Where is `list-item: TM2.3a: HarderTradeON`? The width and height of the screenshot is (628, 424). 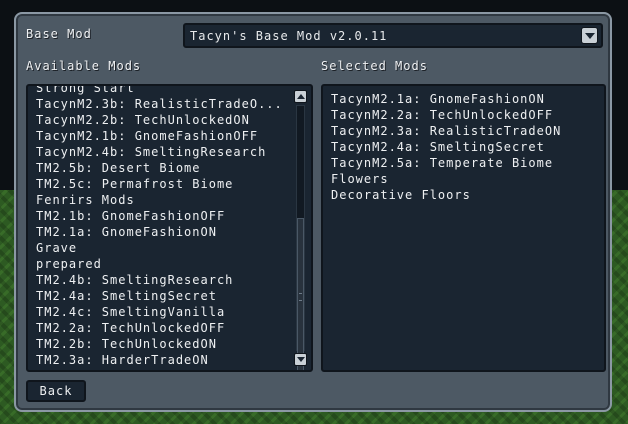 list-item: TM2.3a: HarderTradeON is located at coordinates (162, 360).